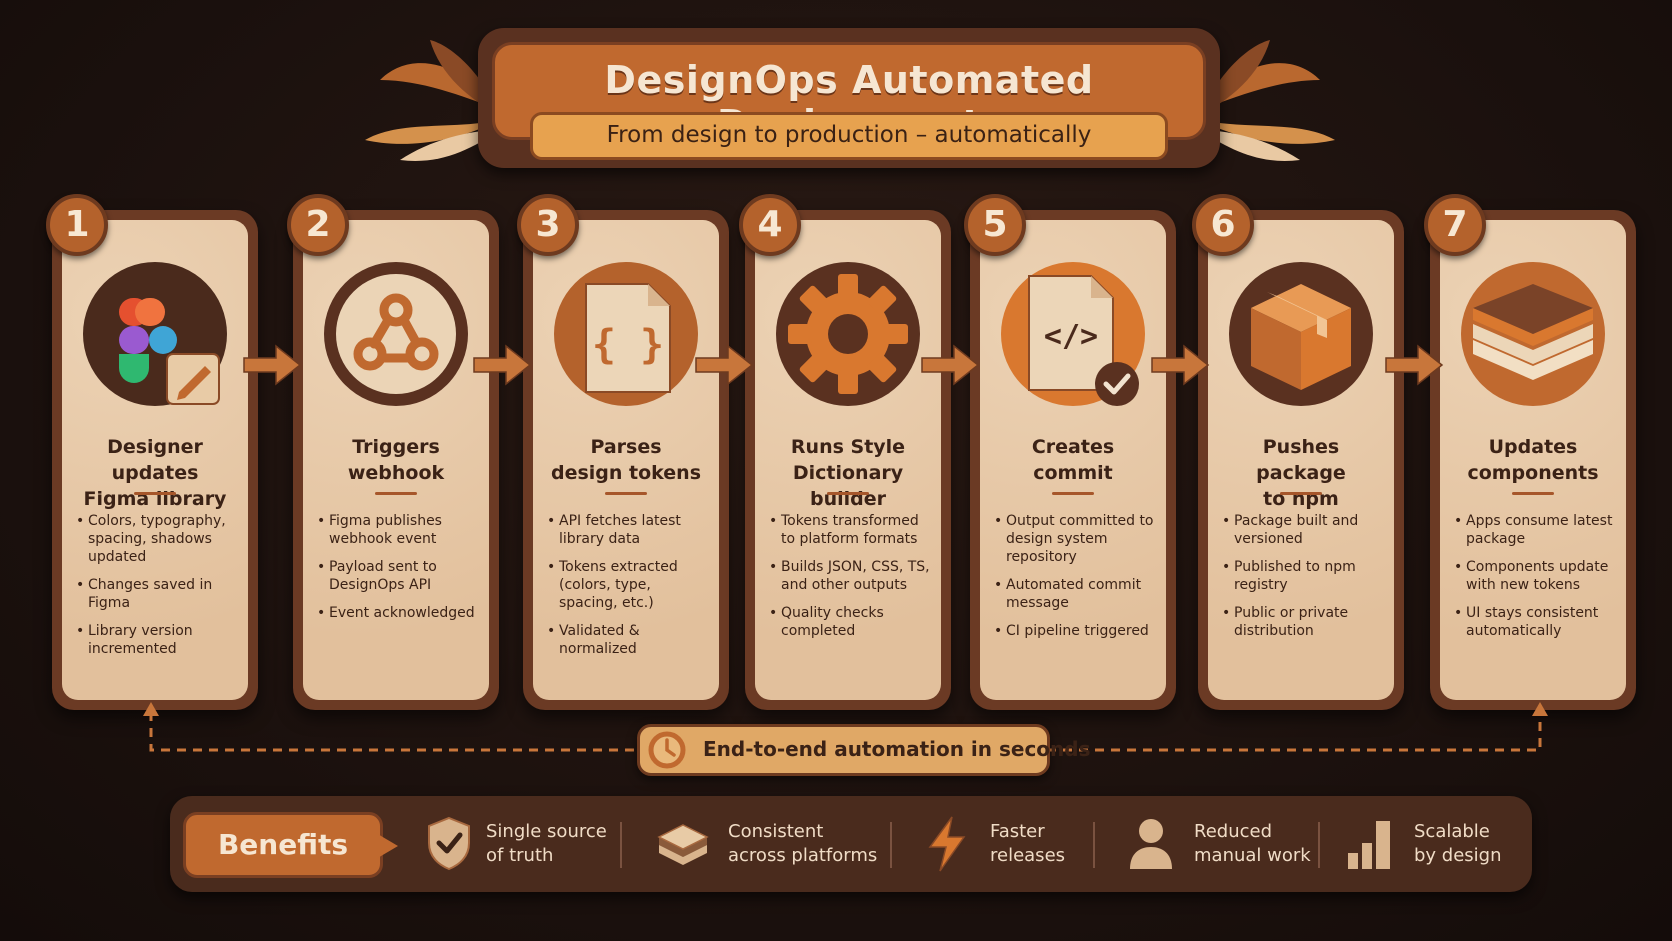 This screenshot has width=1672, height=941. I want to click on gear-icon, so click(848, 334).